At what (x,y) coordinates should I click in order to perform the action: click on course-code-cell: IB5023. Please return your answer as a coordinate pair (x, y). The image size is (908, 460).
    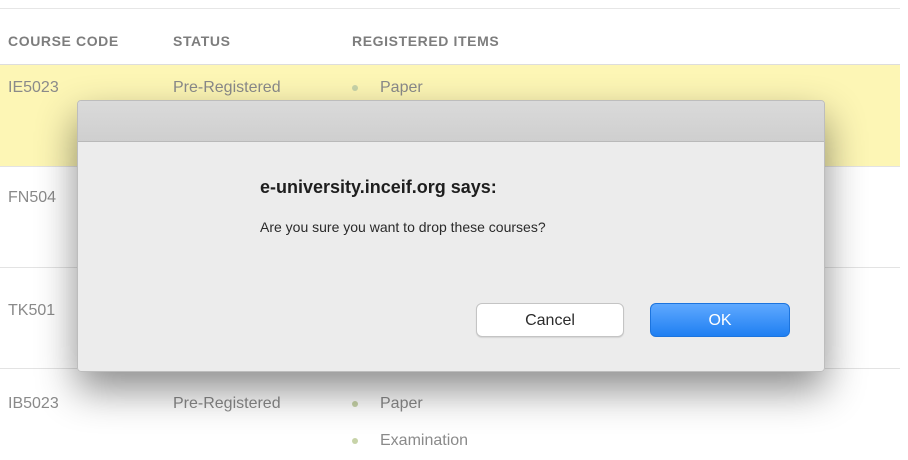
    Looking at the image, I should click on (33, 403).